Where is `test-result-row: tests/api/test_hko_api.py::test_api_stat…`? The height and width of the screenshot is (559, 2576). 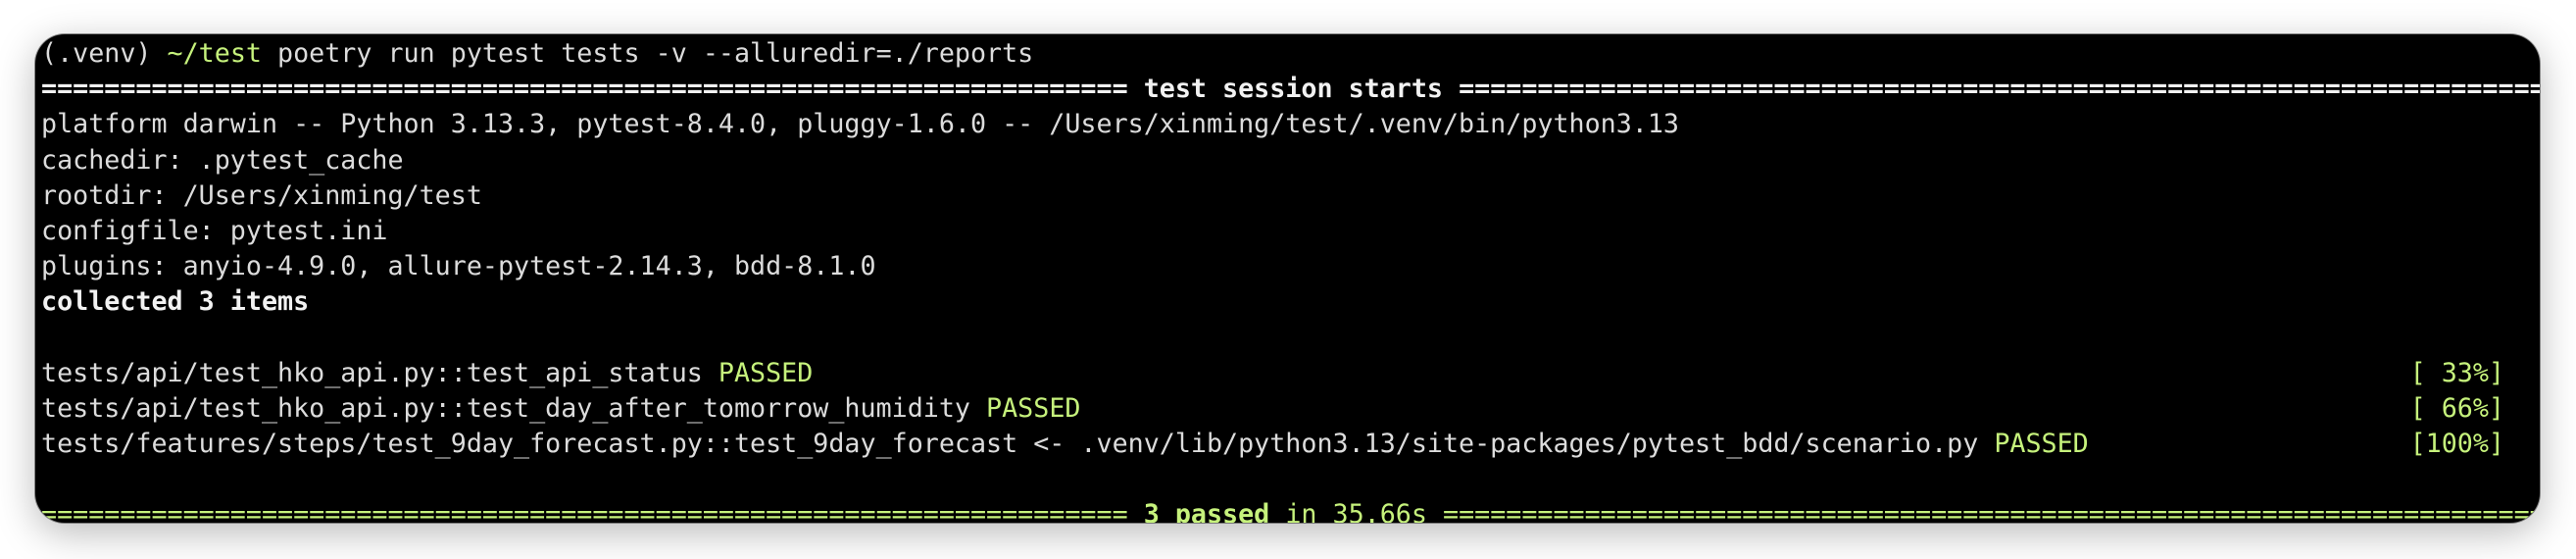
test-result-row: tests/api/test_hko_api.py::test_api_stat… is located at coordinates (1290, 373).